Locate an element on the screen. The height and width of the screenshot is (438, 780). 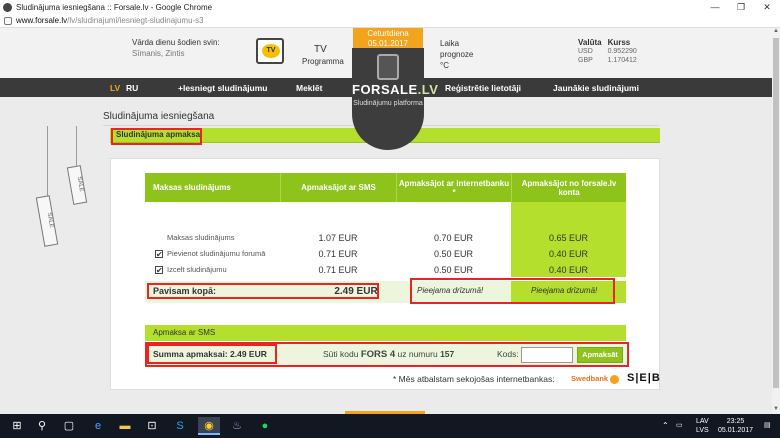
nav-newest-ads: Jaunākie sludinājumi is located at coordinates (596, 88).